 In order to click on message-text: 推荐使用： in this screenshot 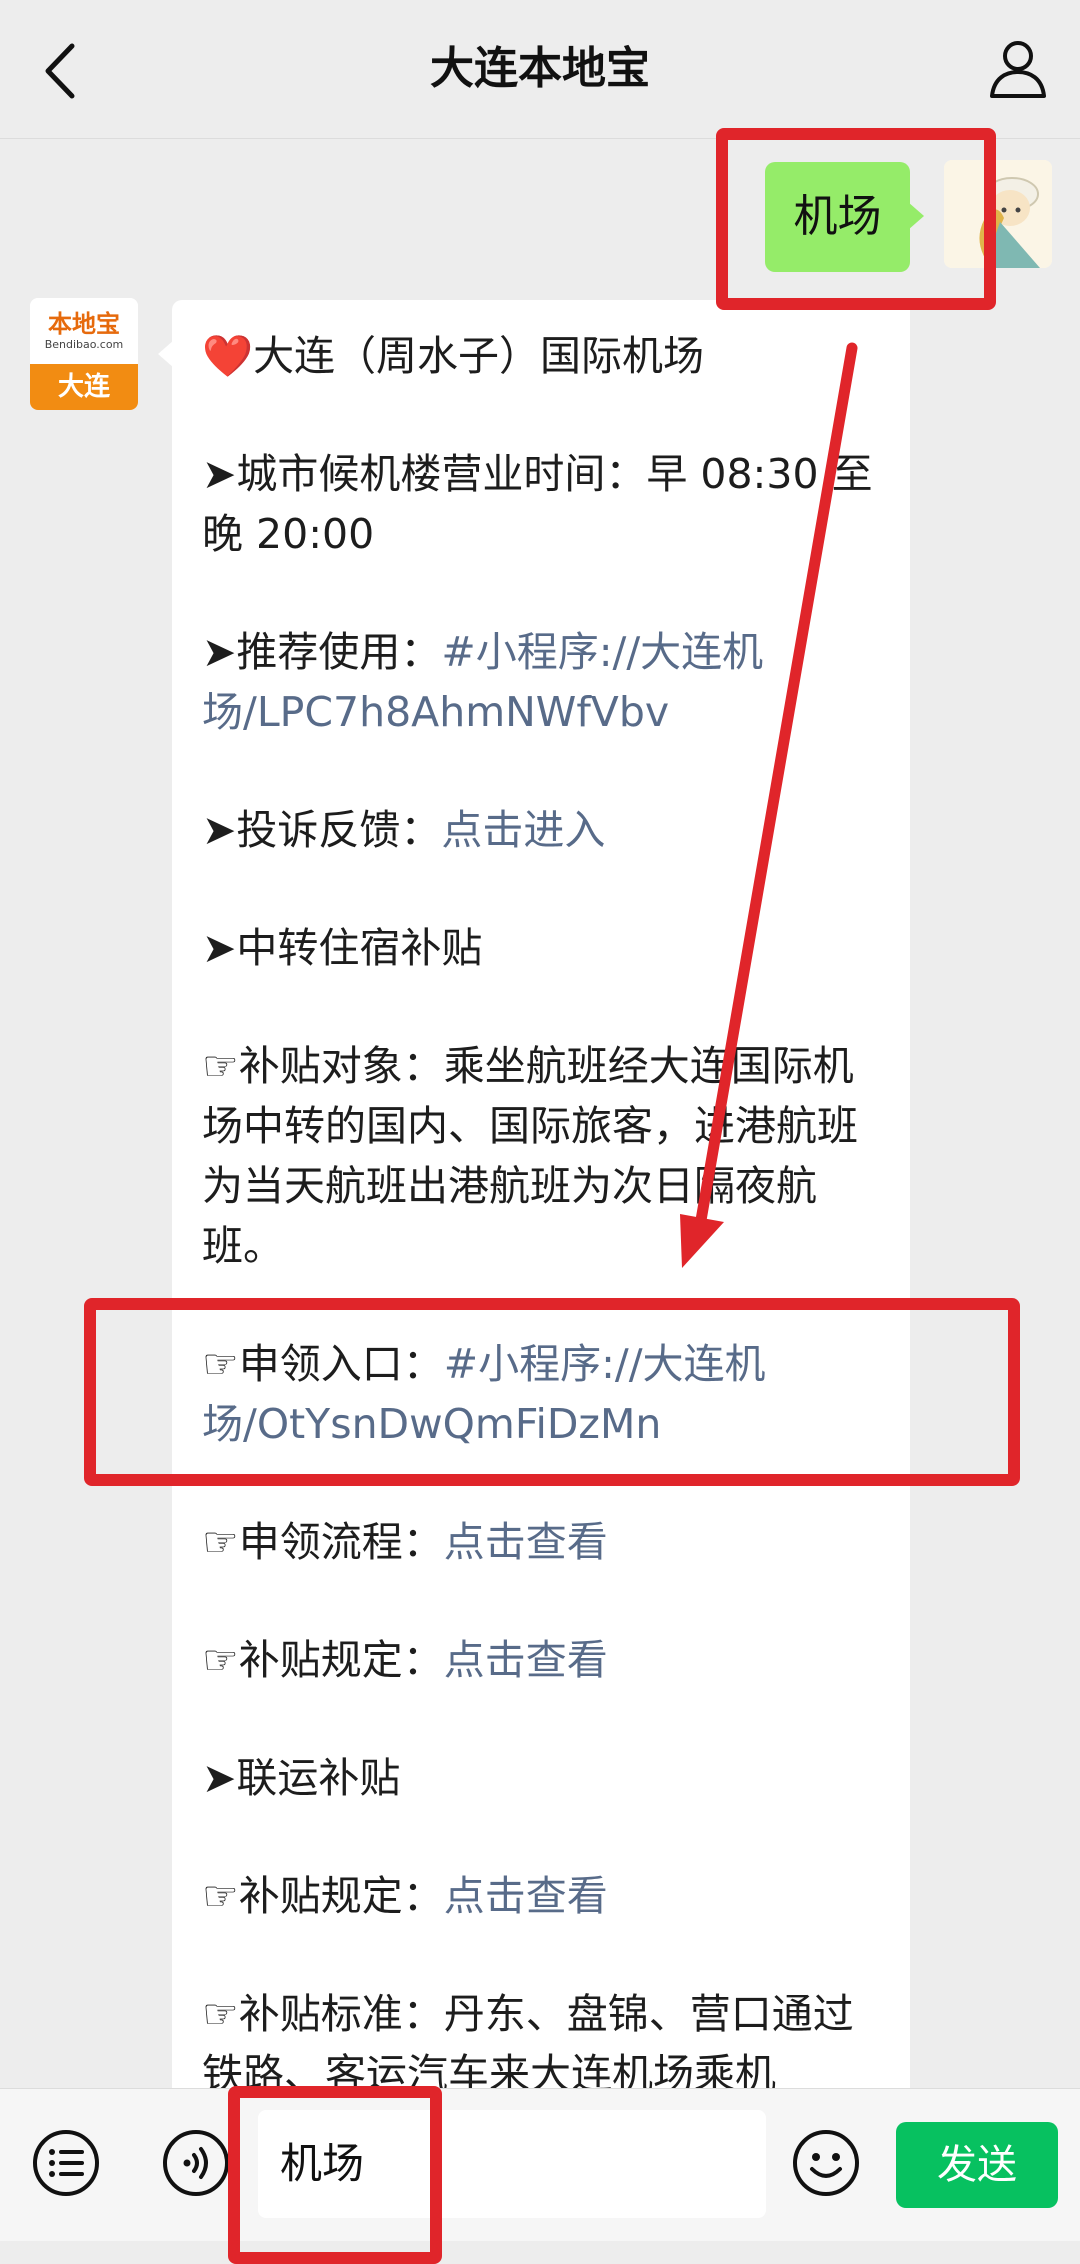, I will do `click(339, 652)`.